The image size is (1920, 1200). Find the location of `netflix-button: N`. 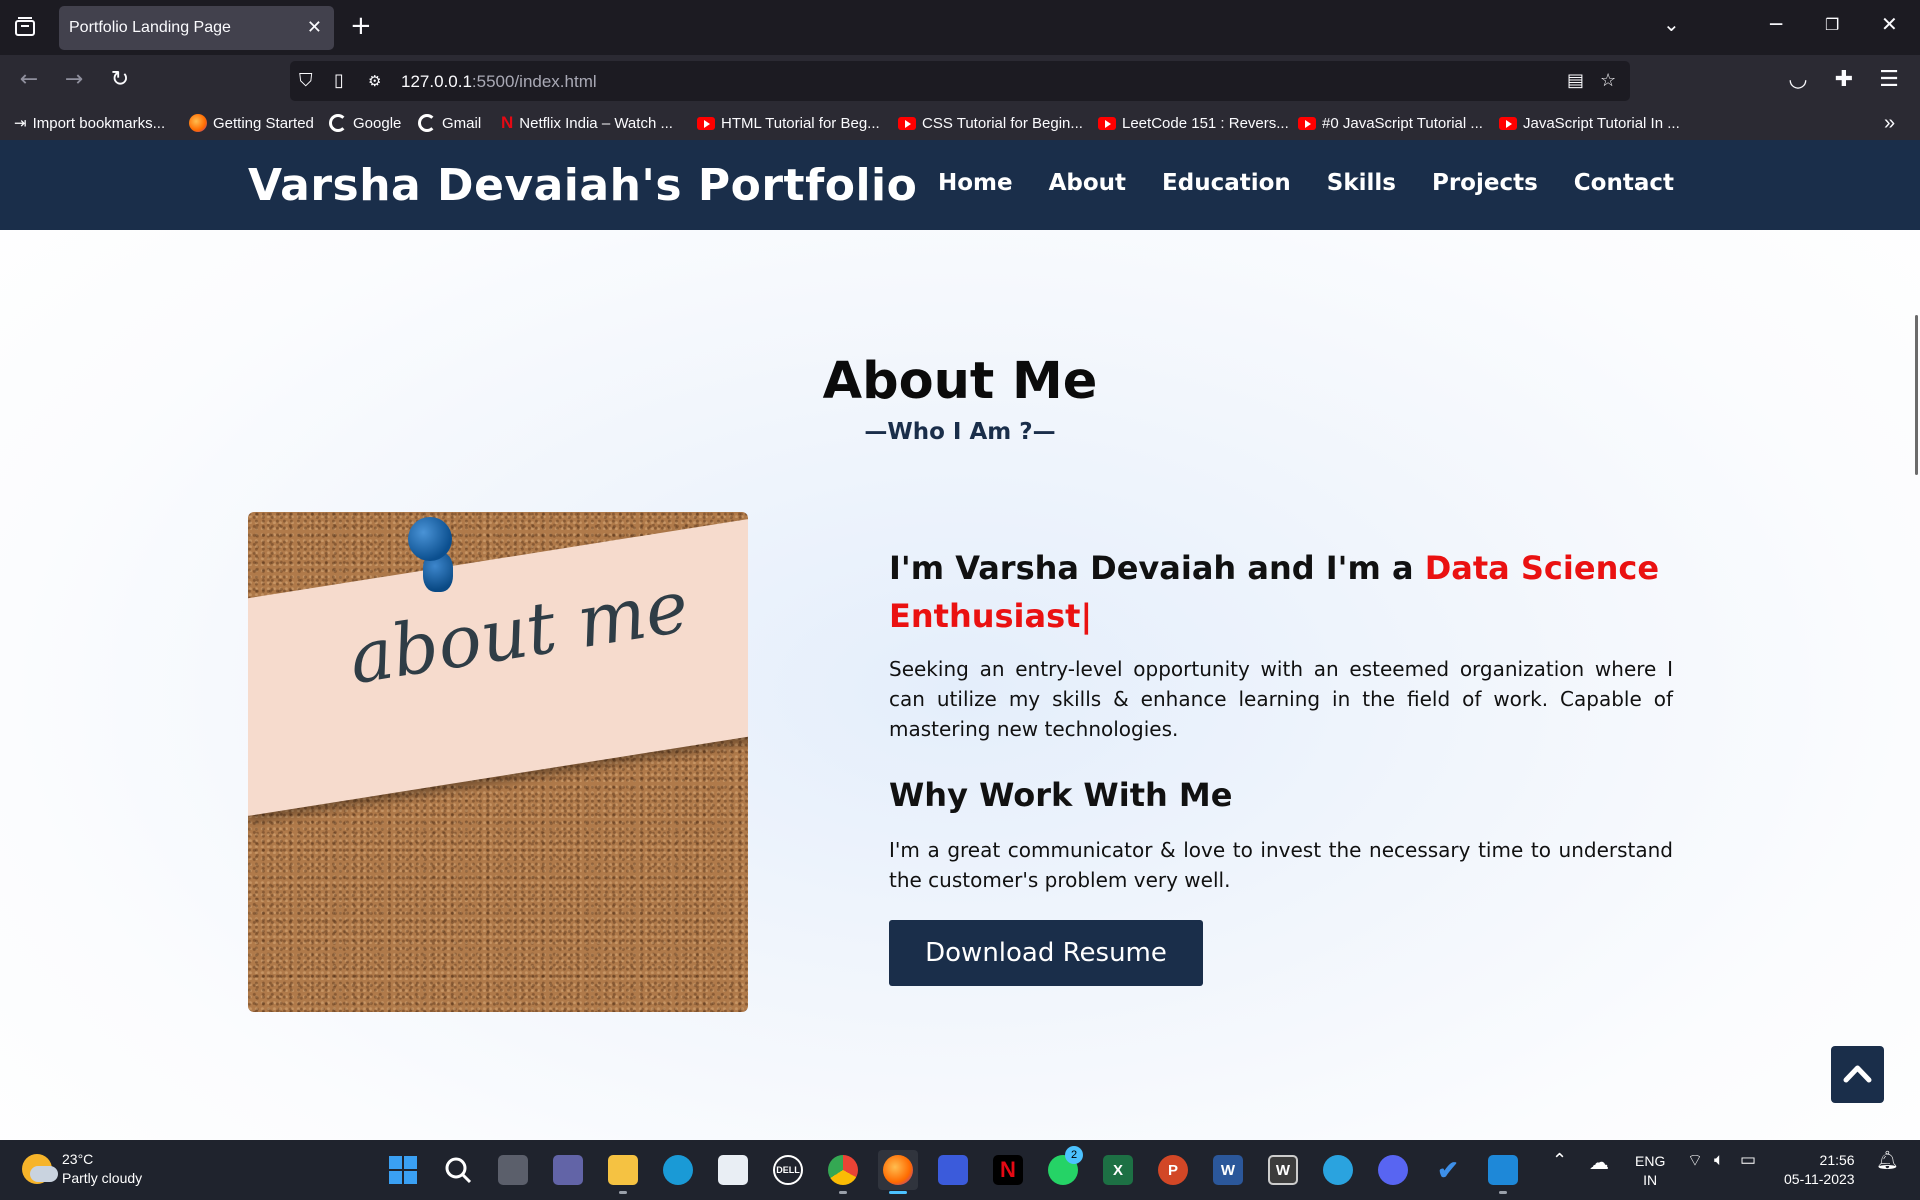

netflix-button: N is located at coordinates (1008, 1170).